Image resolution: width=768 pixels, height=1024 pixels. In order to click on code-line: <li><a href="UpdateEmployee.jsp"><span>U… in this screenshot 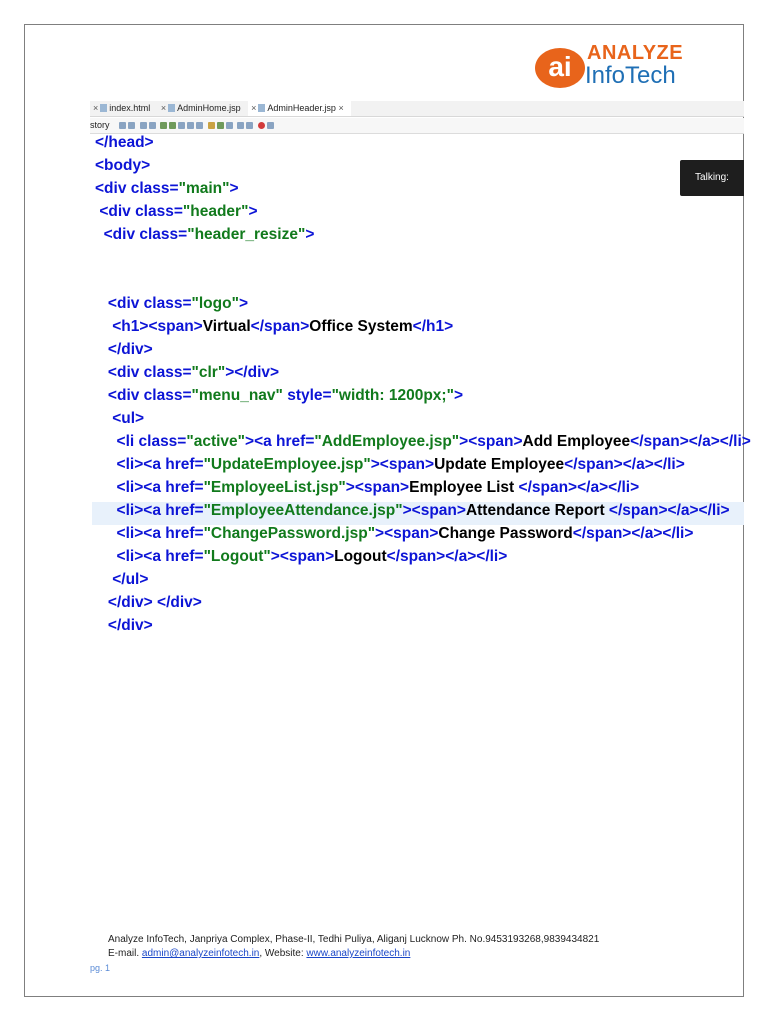, I will do `click(400, 464)`.